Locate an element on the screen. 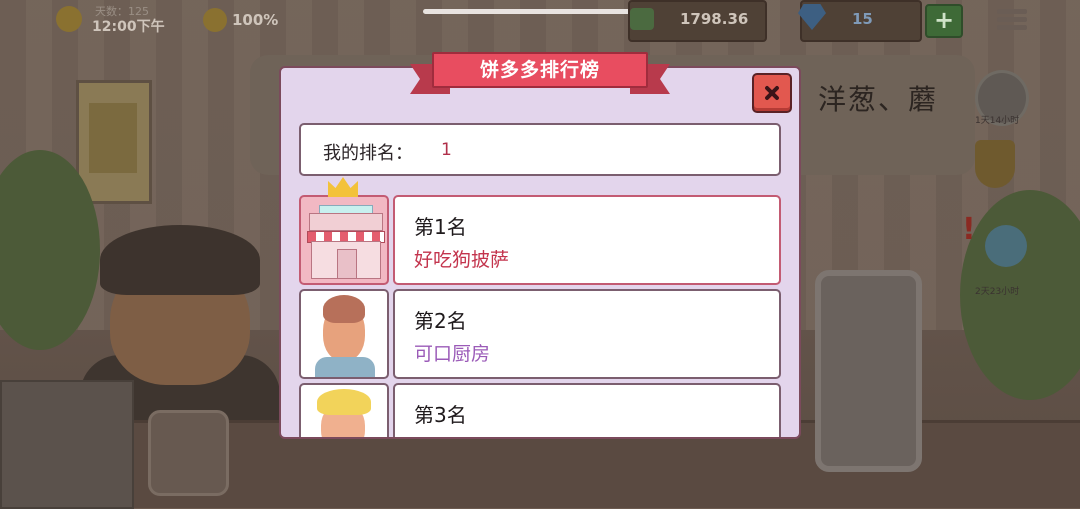  chef-hair is located at coordinates (180, 260).